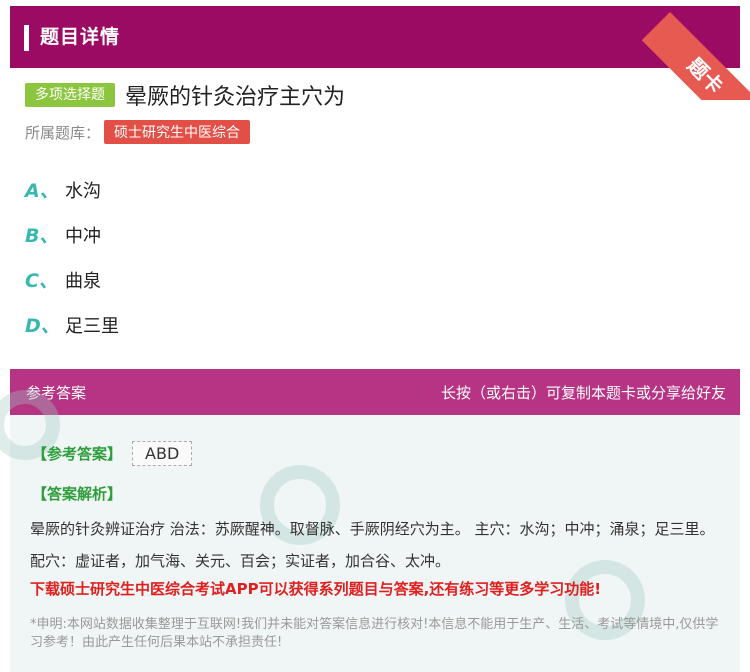 This screenshot has height=672, width=750. Describe the element at coordinates (77, 454) in the screenshot. I see `reference-answer-label: 【参考答案】` at that location.